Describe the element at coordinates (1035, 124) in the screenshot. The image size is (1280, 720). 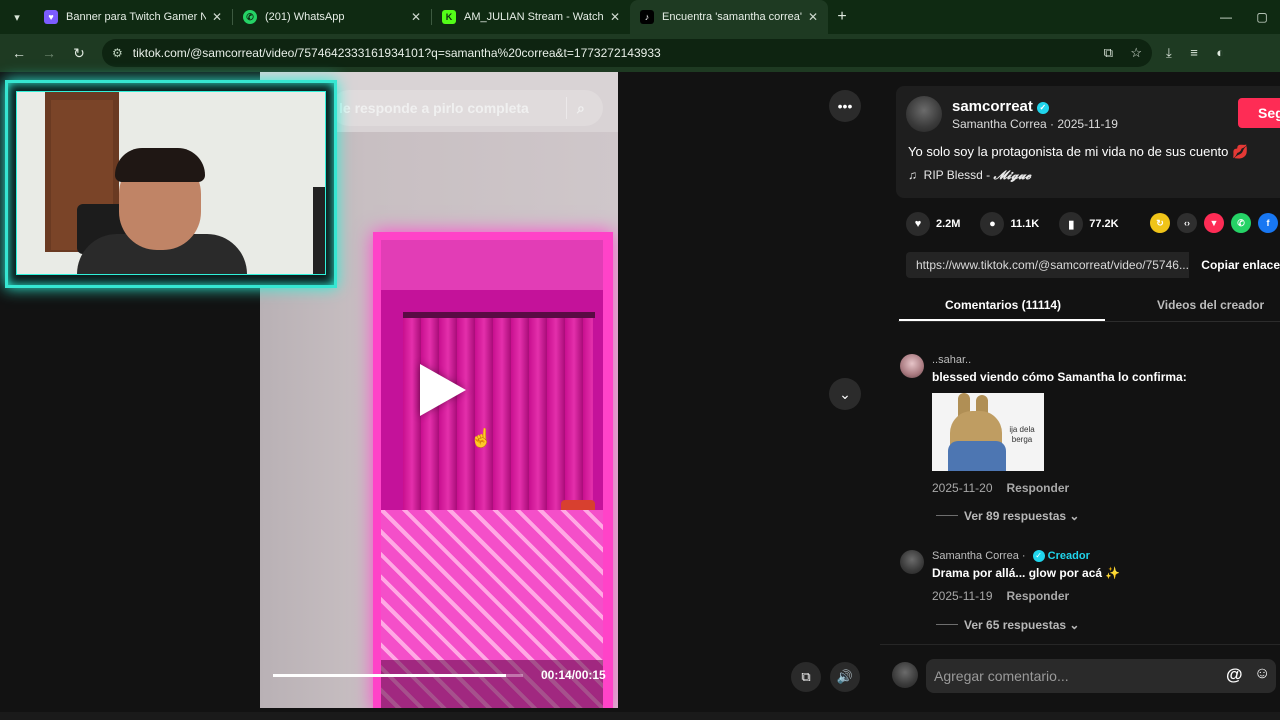
I see `creator-display-name: Samantha Correa · 2025-11-19` at that location.